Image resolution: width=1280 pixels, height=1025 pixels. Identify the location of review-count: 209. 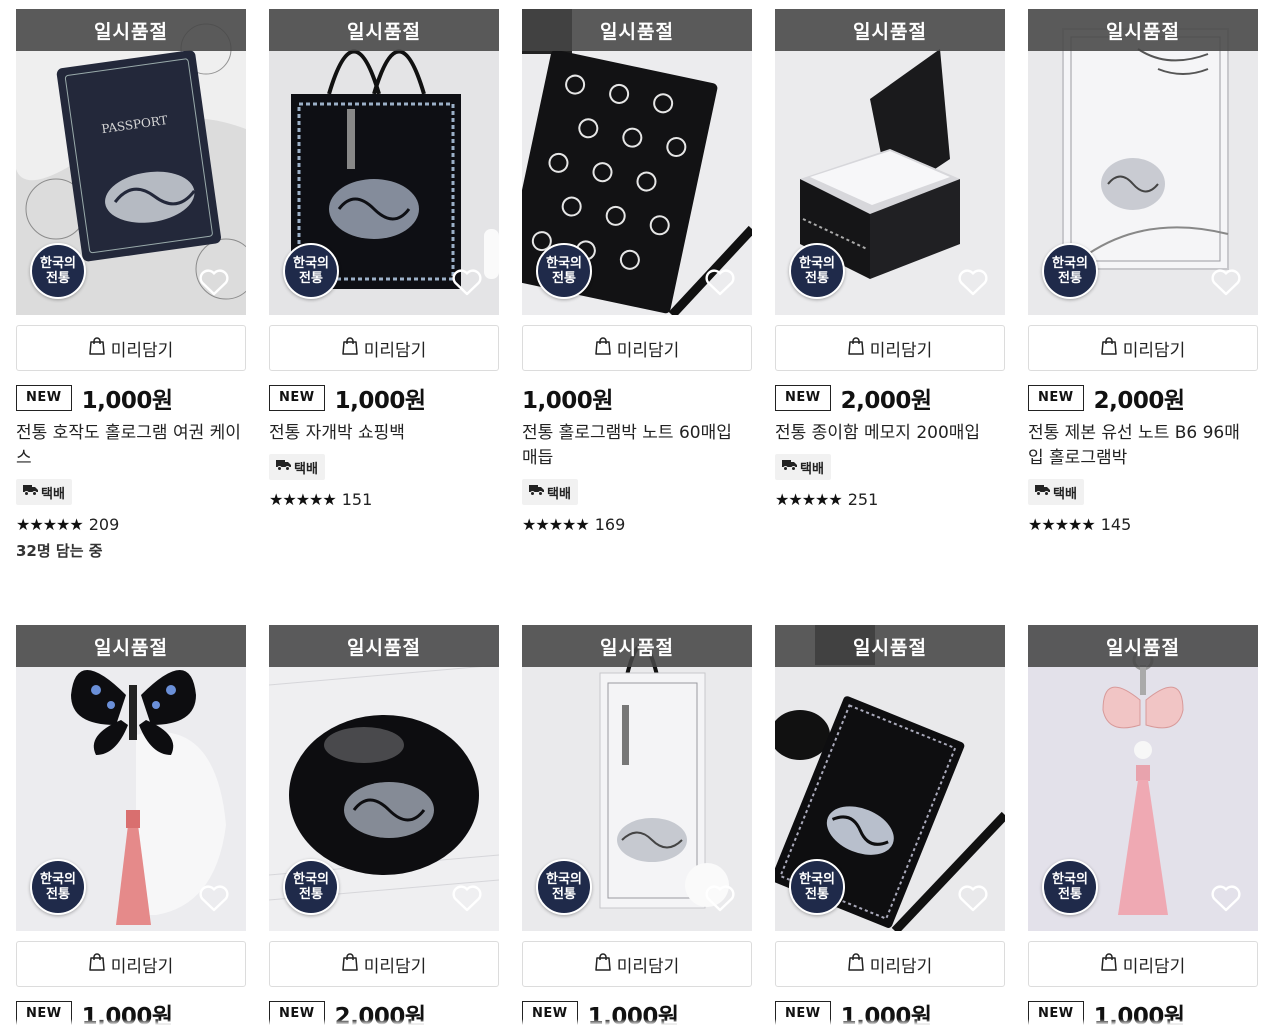
(104, 524).